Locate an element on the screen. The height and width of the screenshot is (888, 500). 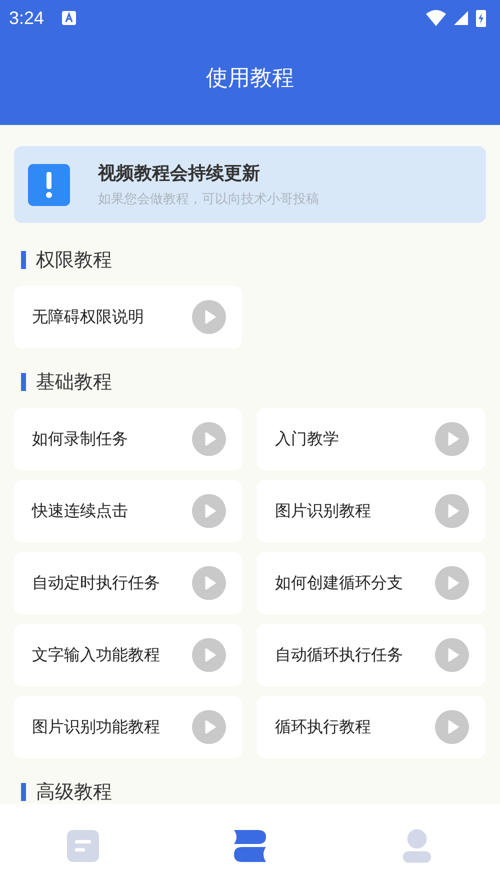
tutorial-card: 图片识别功能教程 is located at coordinates (128, 727).